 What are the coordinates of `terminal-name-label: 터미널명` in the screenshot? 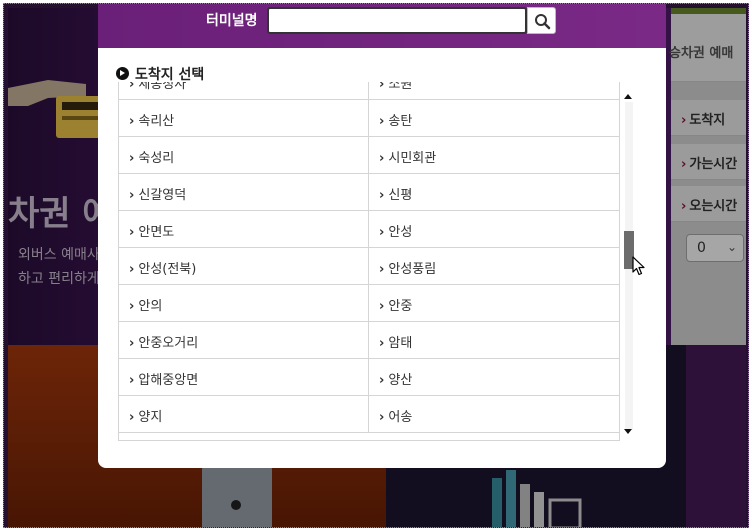 It's located at (232, 21).